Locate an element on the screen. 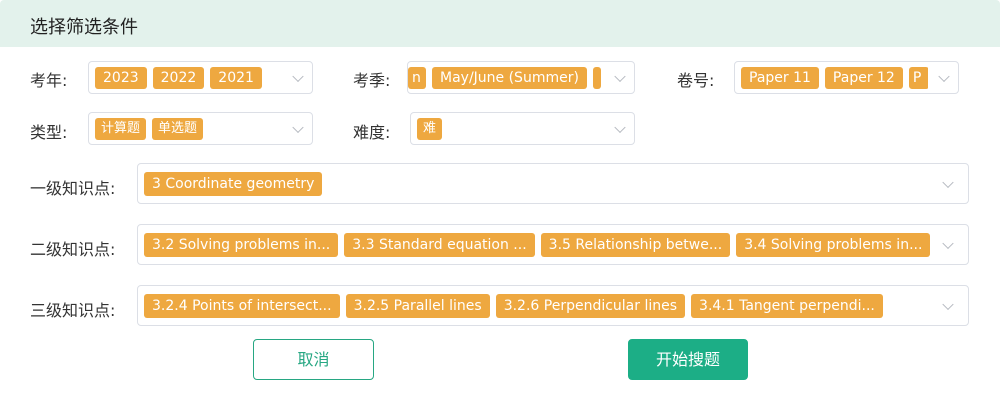 The image size is (1000, 410). season-tag is located at coordinates (596, 77).